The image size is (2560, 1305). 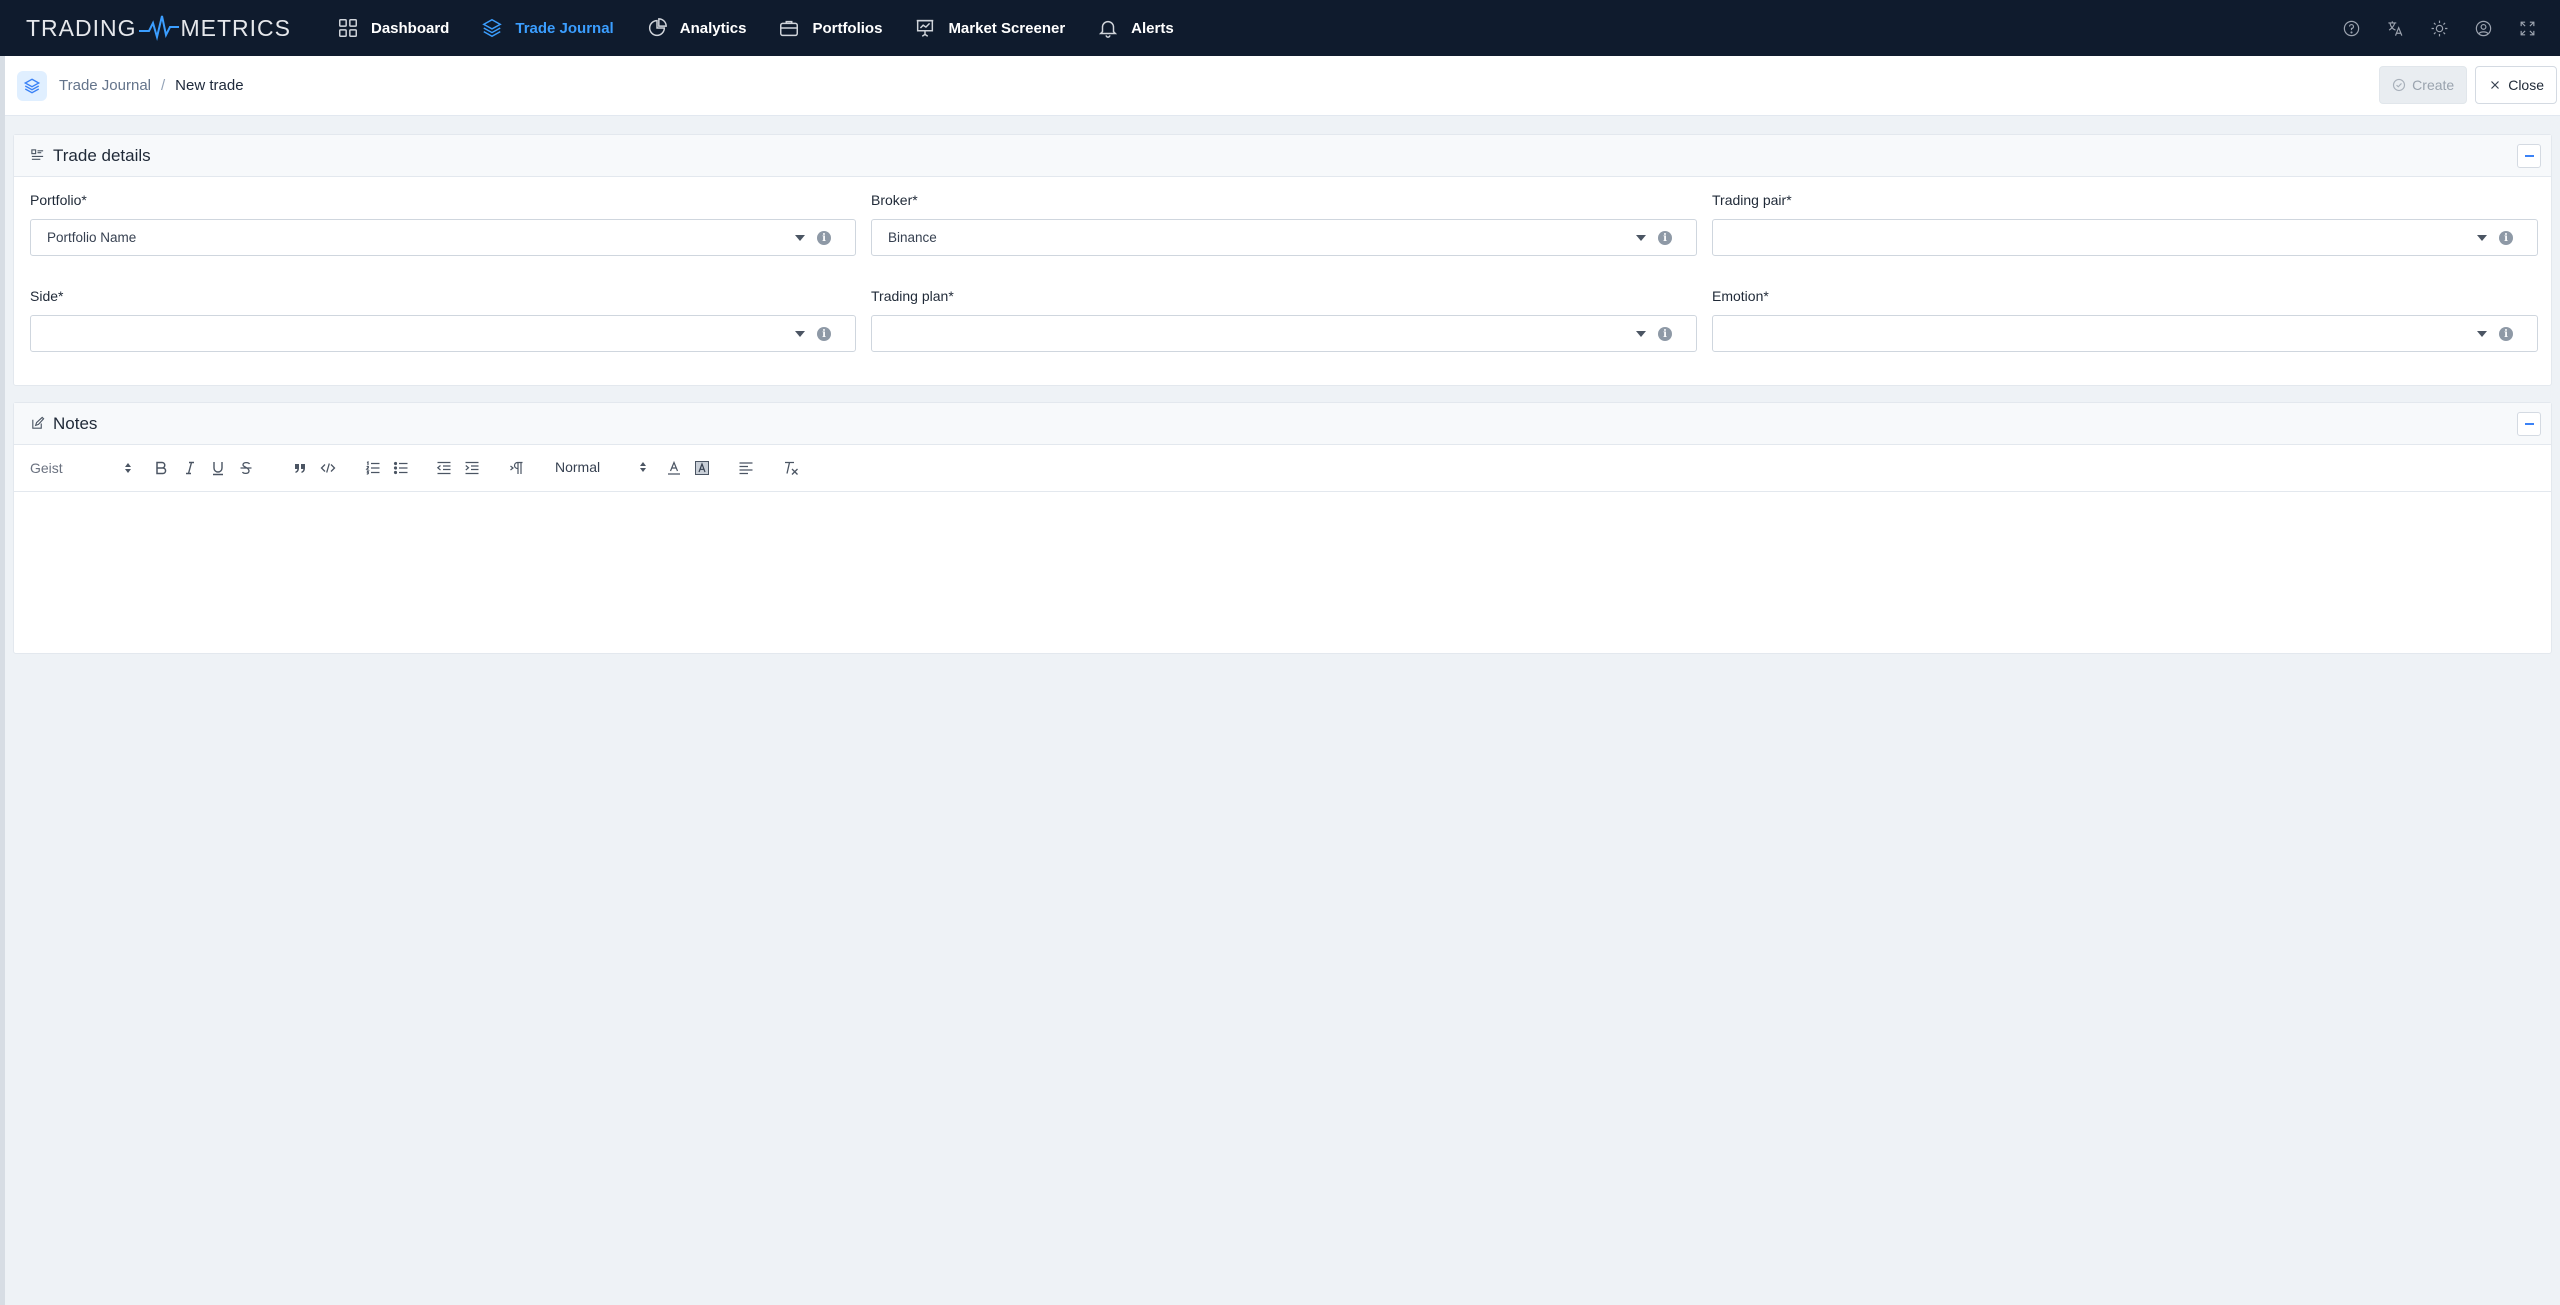 I want to click on bullet-list-button, so click(x=401, y=468).